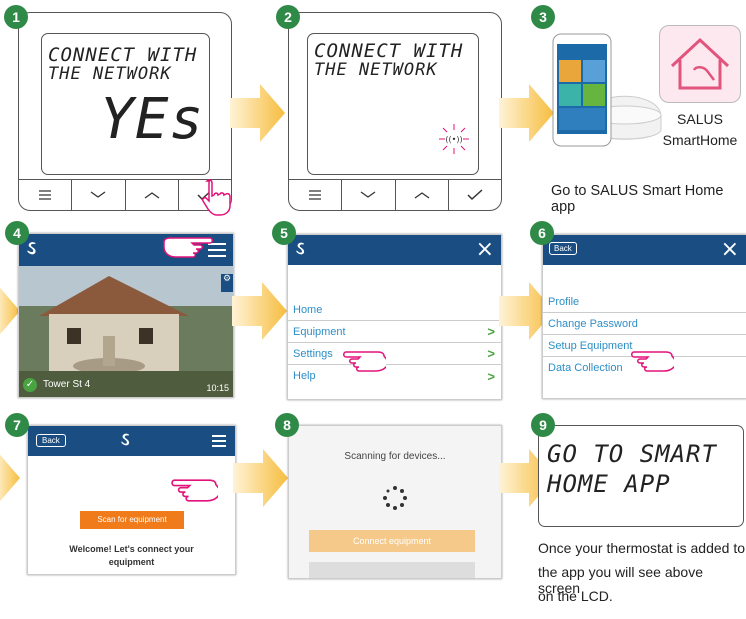  What do you see at coordinates (126, 331) in the screenshot?
I see `house-photo` at bounding box center [126, 331].